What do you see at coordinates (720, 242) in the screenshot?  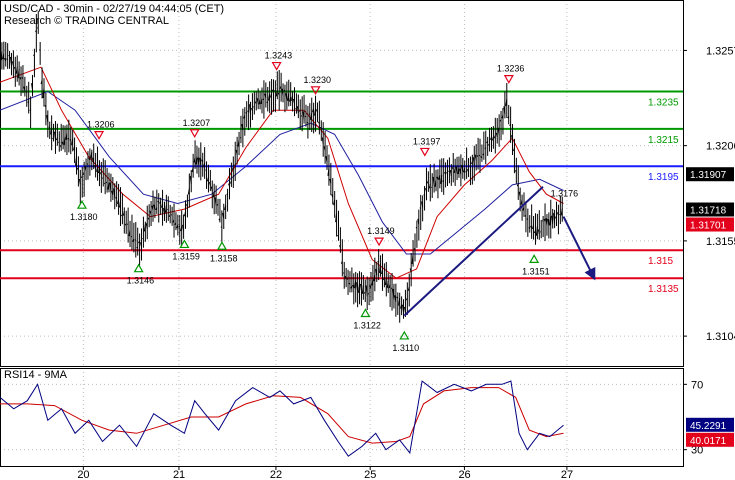 I see `y-tick-label: 1.3155` at bounding box center [720, 242].